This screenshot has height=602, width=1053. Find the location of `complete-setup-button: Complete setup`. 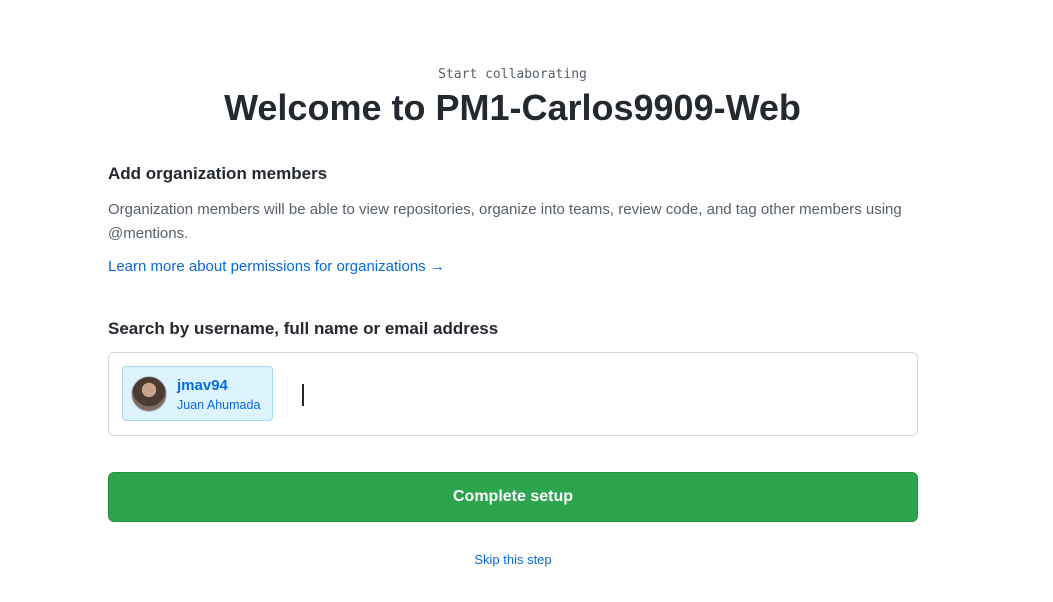

complete-setup-button: Complete setup is located at coordinates (513, 497).